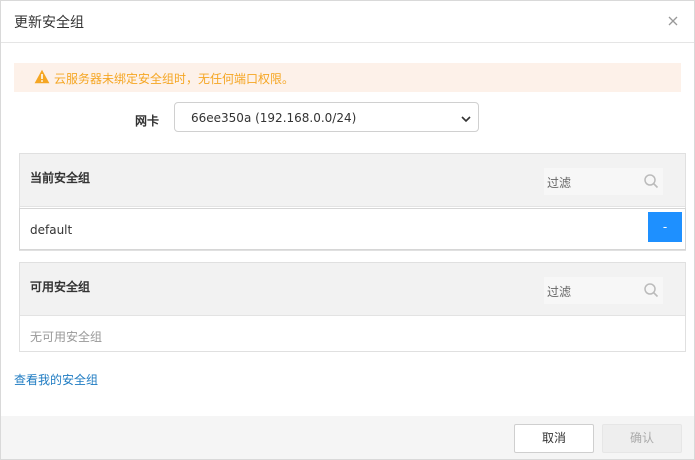  Describe the element at coordinates (673, 21) in the screenshot. I see `close-icon` at that location.